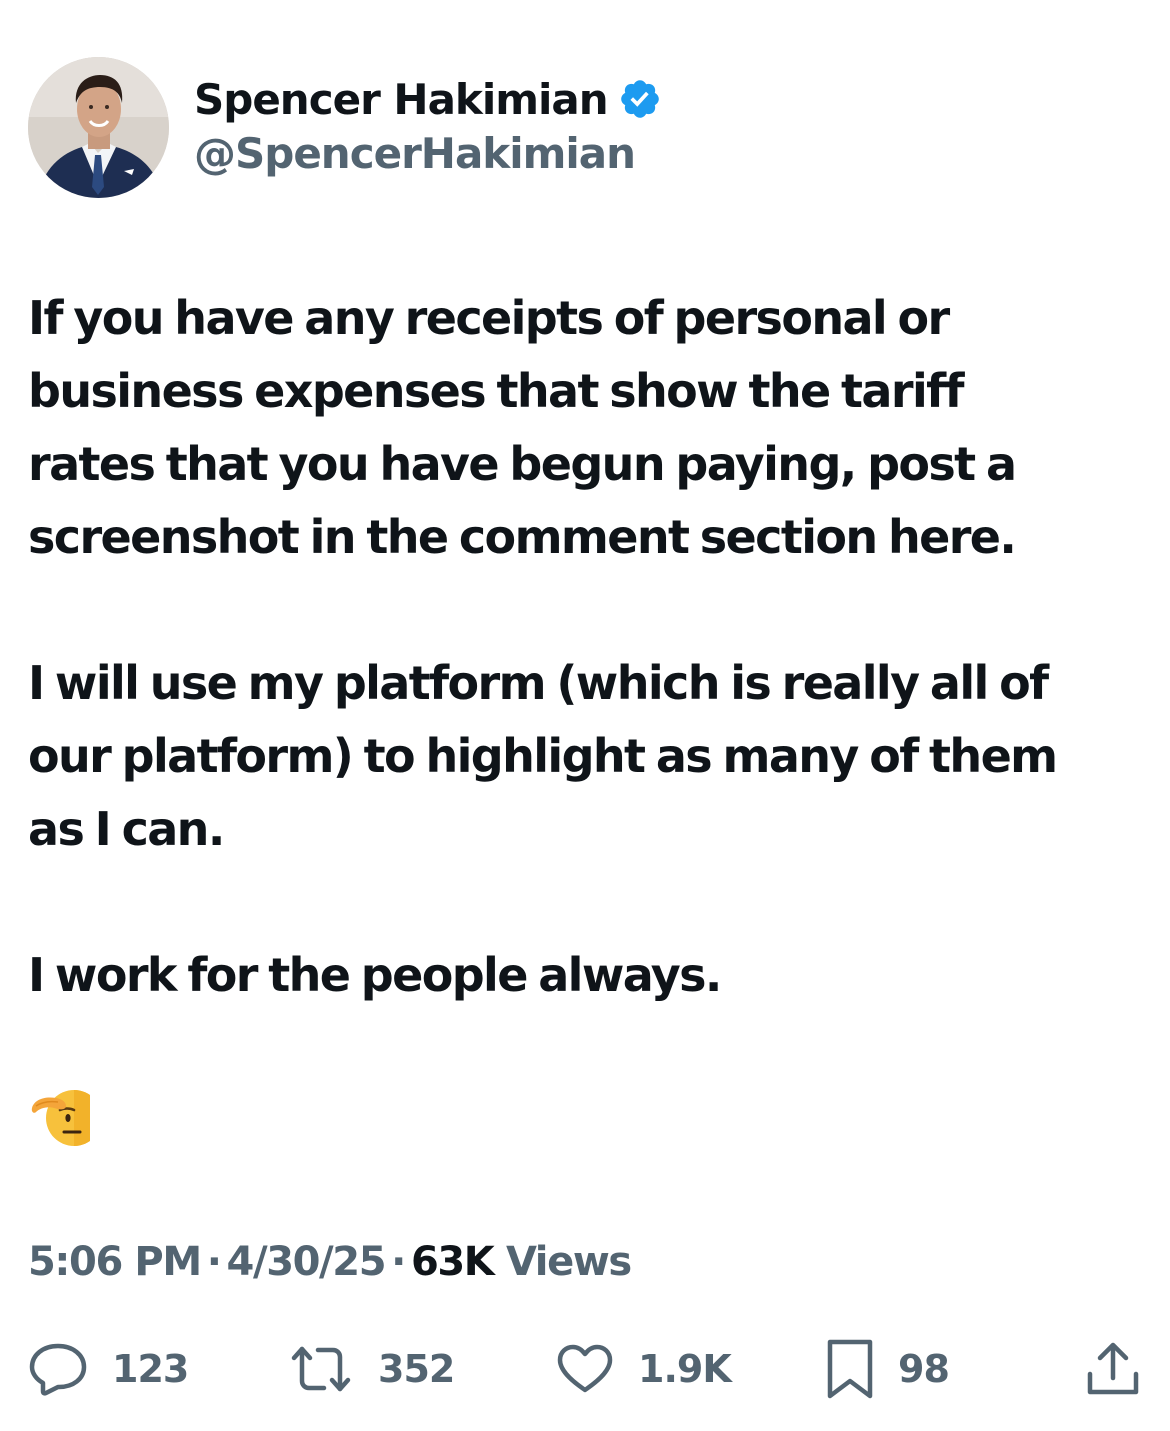 This screenshot has width=1170, height=1431. What do you see at coordinates (850, 1369) in the screenshot?
I see `bookmark-icon` at bounding box center [850, 1369].